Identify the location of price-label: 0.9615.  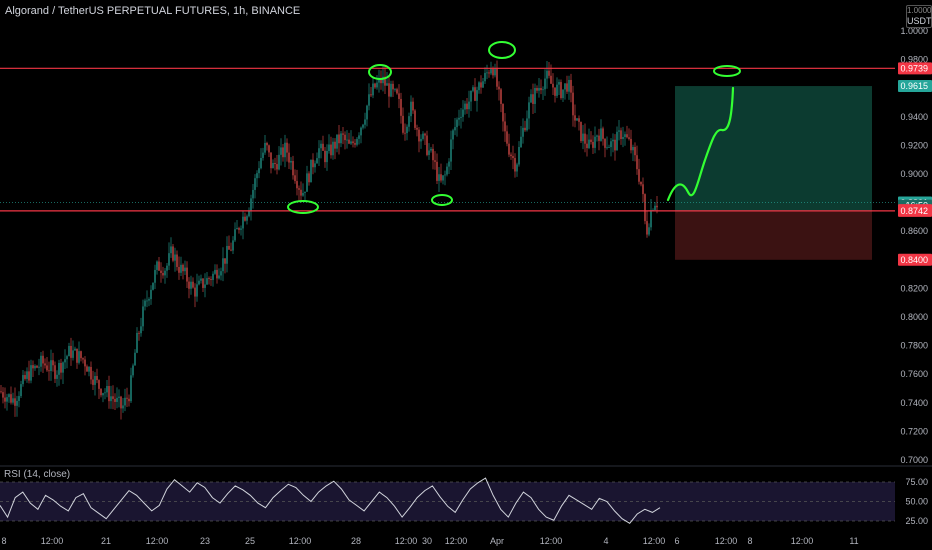
(914, 86).